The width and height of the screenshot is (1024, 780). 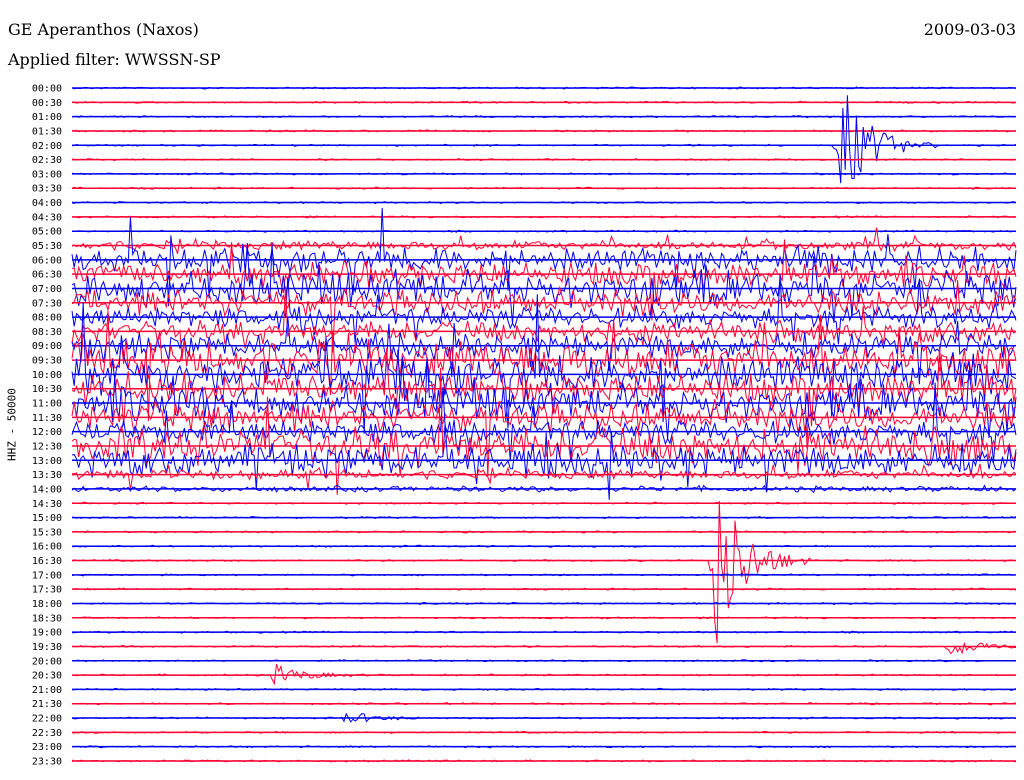 I want to click on row-time-label: 19:00, so click(x=47, y=633).